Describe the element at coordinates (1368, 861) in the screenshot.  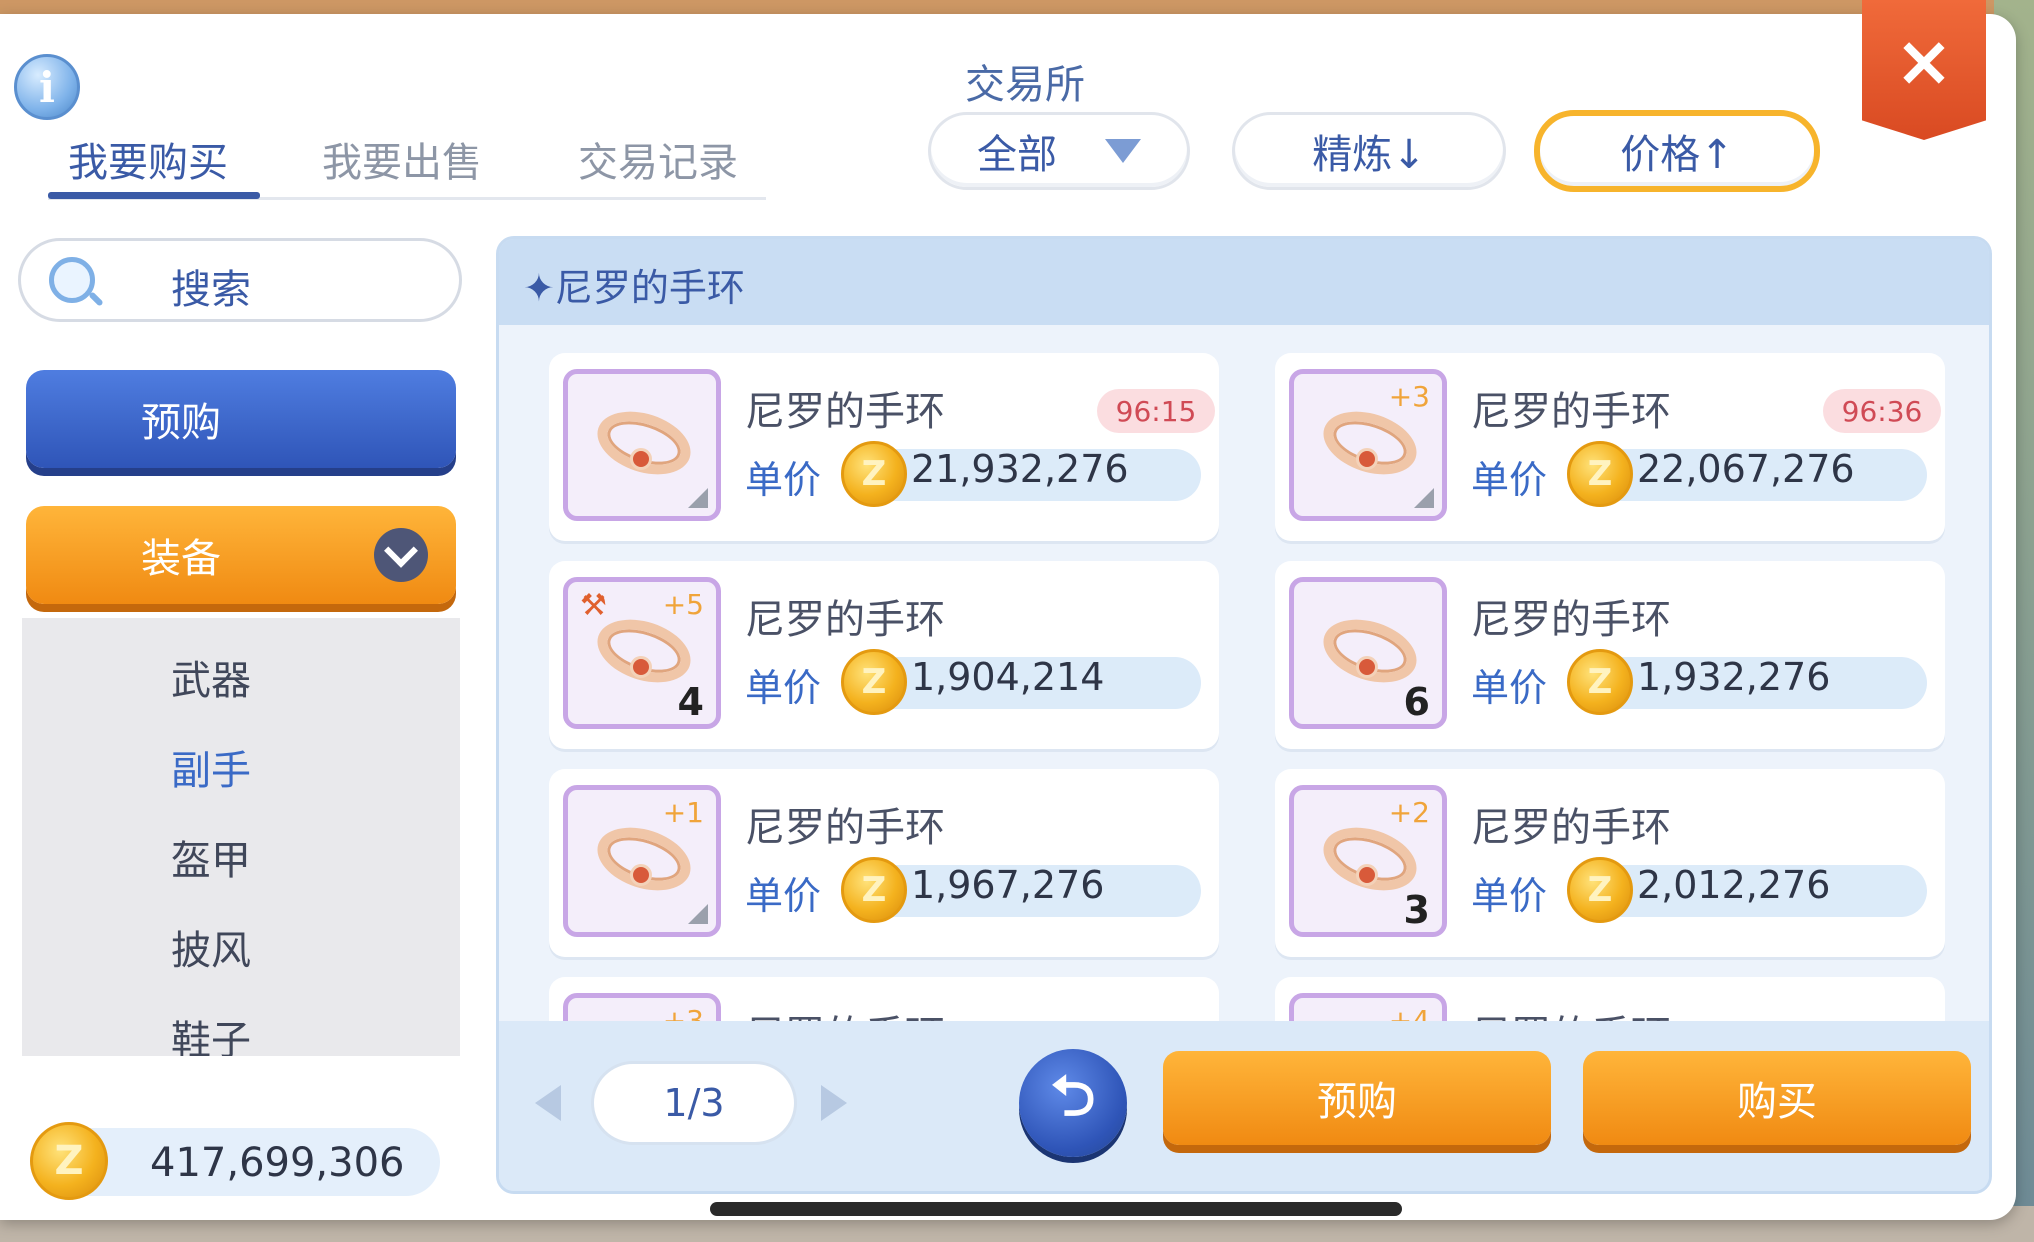
I see `item-thumbnail: +2 3` at that location.